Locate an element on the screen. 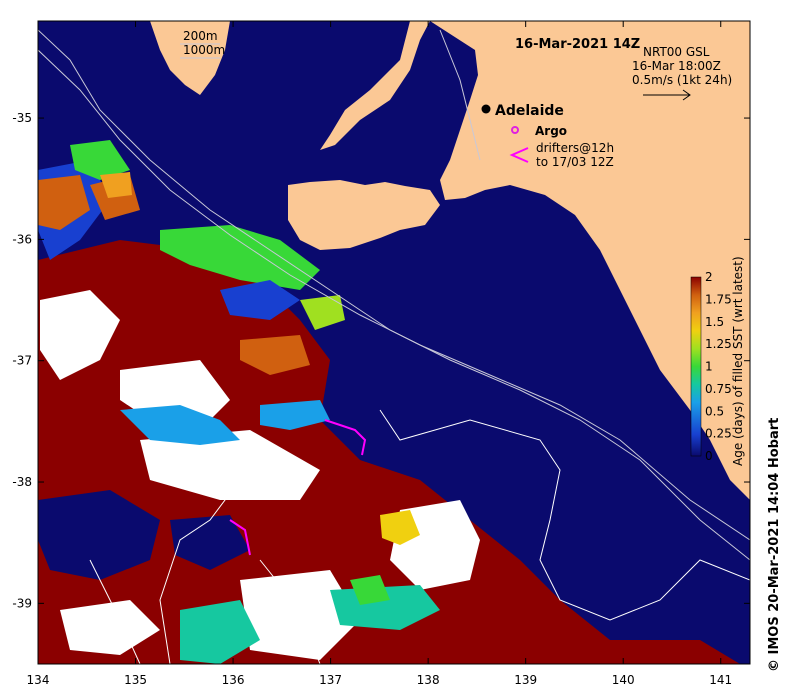 Image resolution: width=791 pixels, height=700 pixels. colorbar-tick-label: 0.75 is located at coordinates (718, 389).